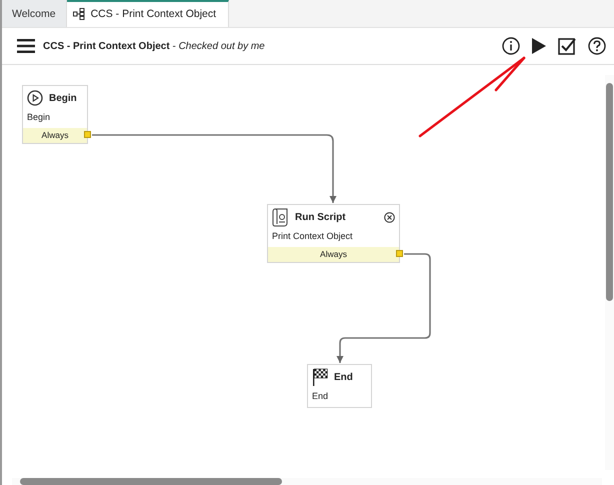  I want to click on tab: CCS - Print Context Object, so click(148, 13).